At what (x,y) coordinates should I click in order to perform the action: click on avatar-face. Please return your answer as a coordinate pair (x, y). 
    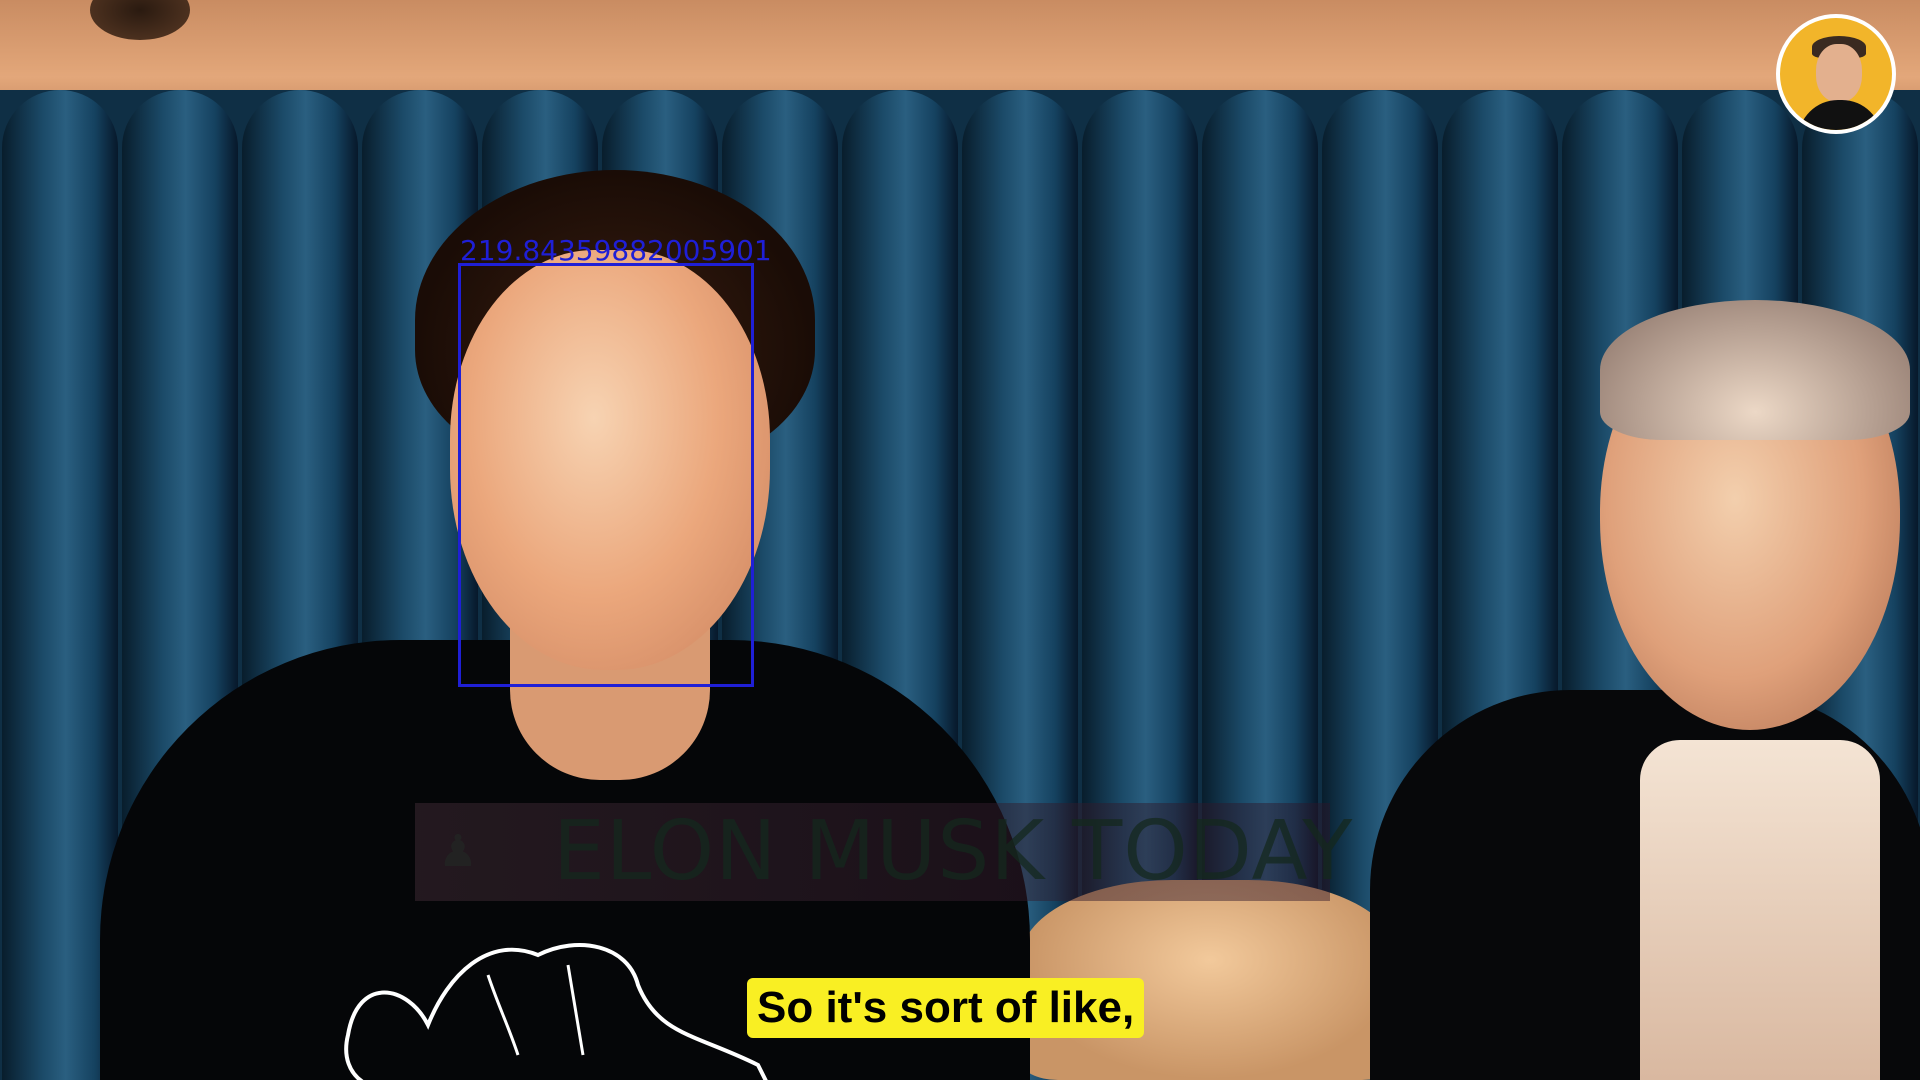
    Looking at the image, I should click on (1839, 73).